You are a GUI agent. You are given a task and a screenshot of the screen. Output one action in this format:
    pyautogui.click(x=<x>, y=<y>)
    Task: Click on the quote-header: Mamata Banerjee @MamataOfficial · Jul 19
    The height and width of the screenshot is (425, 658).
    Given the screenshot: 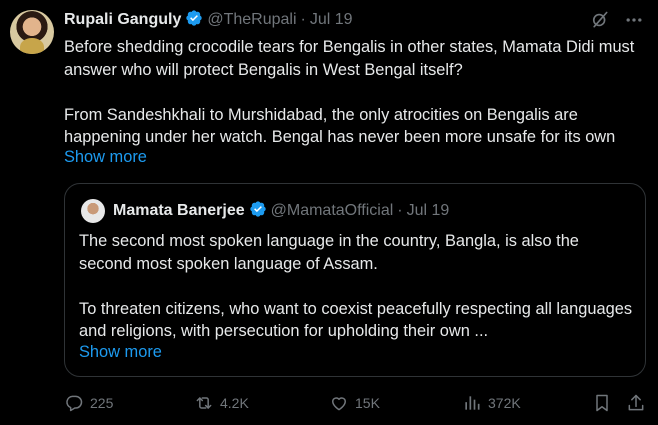 What is the action you would take?
    pyautogui.click(x=265, y=211)
    